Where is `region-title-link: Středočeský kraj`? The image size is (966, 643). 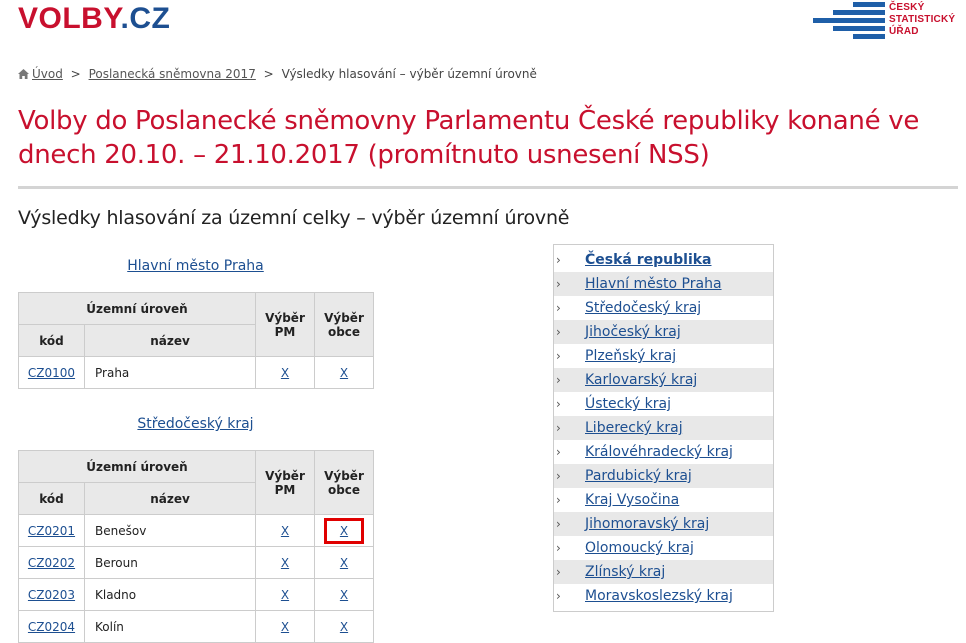
region-title-link: Středočeský kraj is located at coordinates (195, 424).